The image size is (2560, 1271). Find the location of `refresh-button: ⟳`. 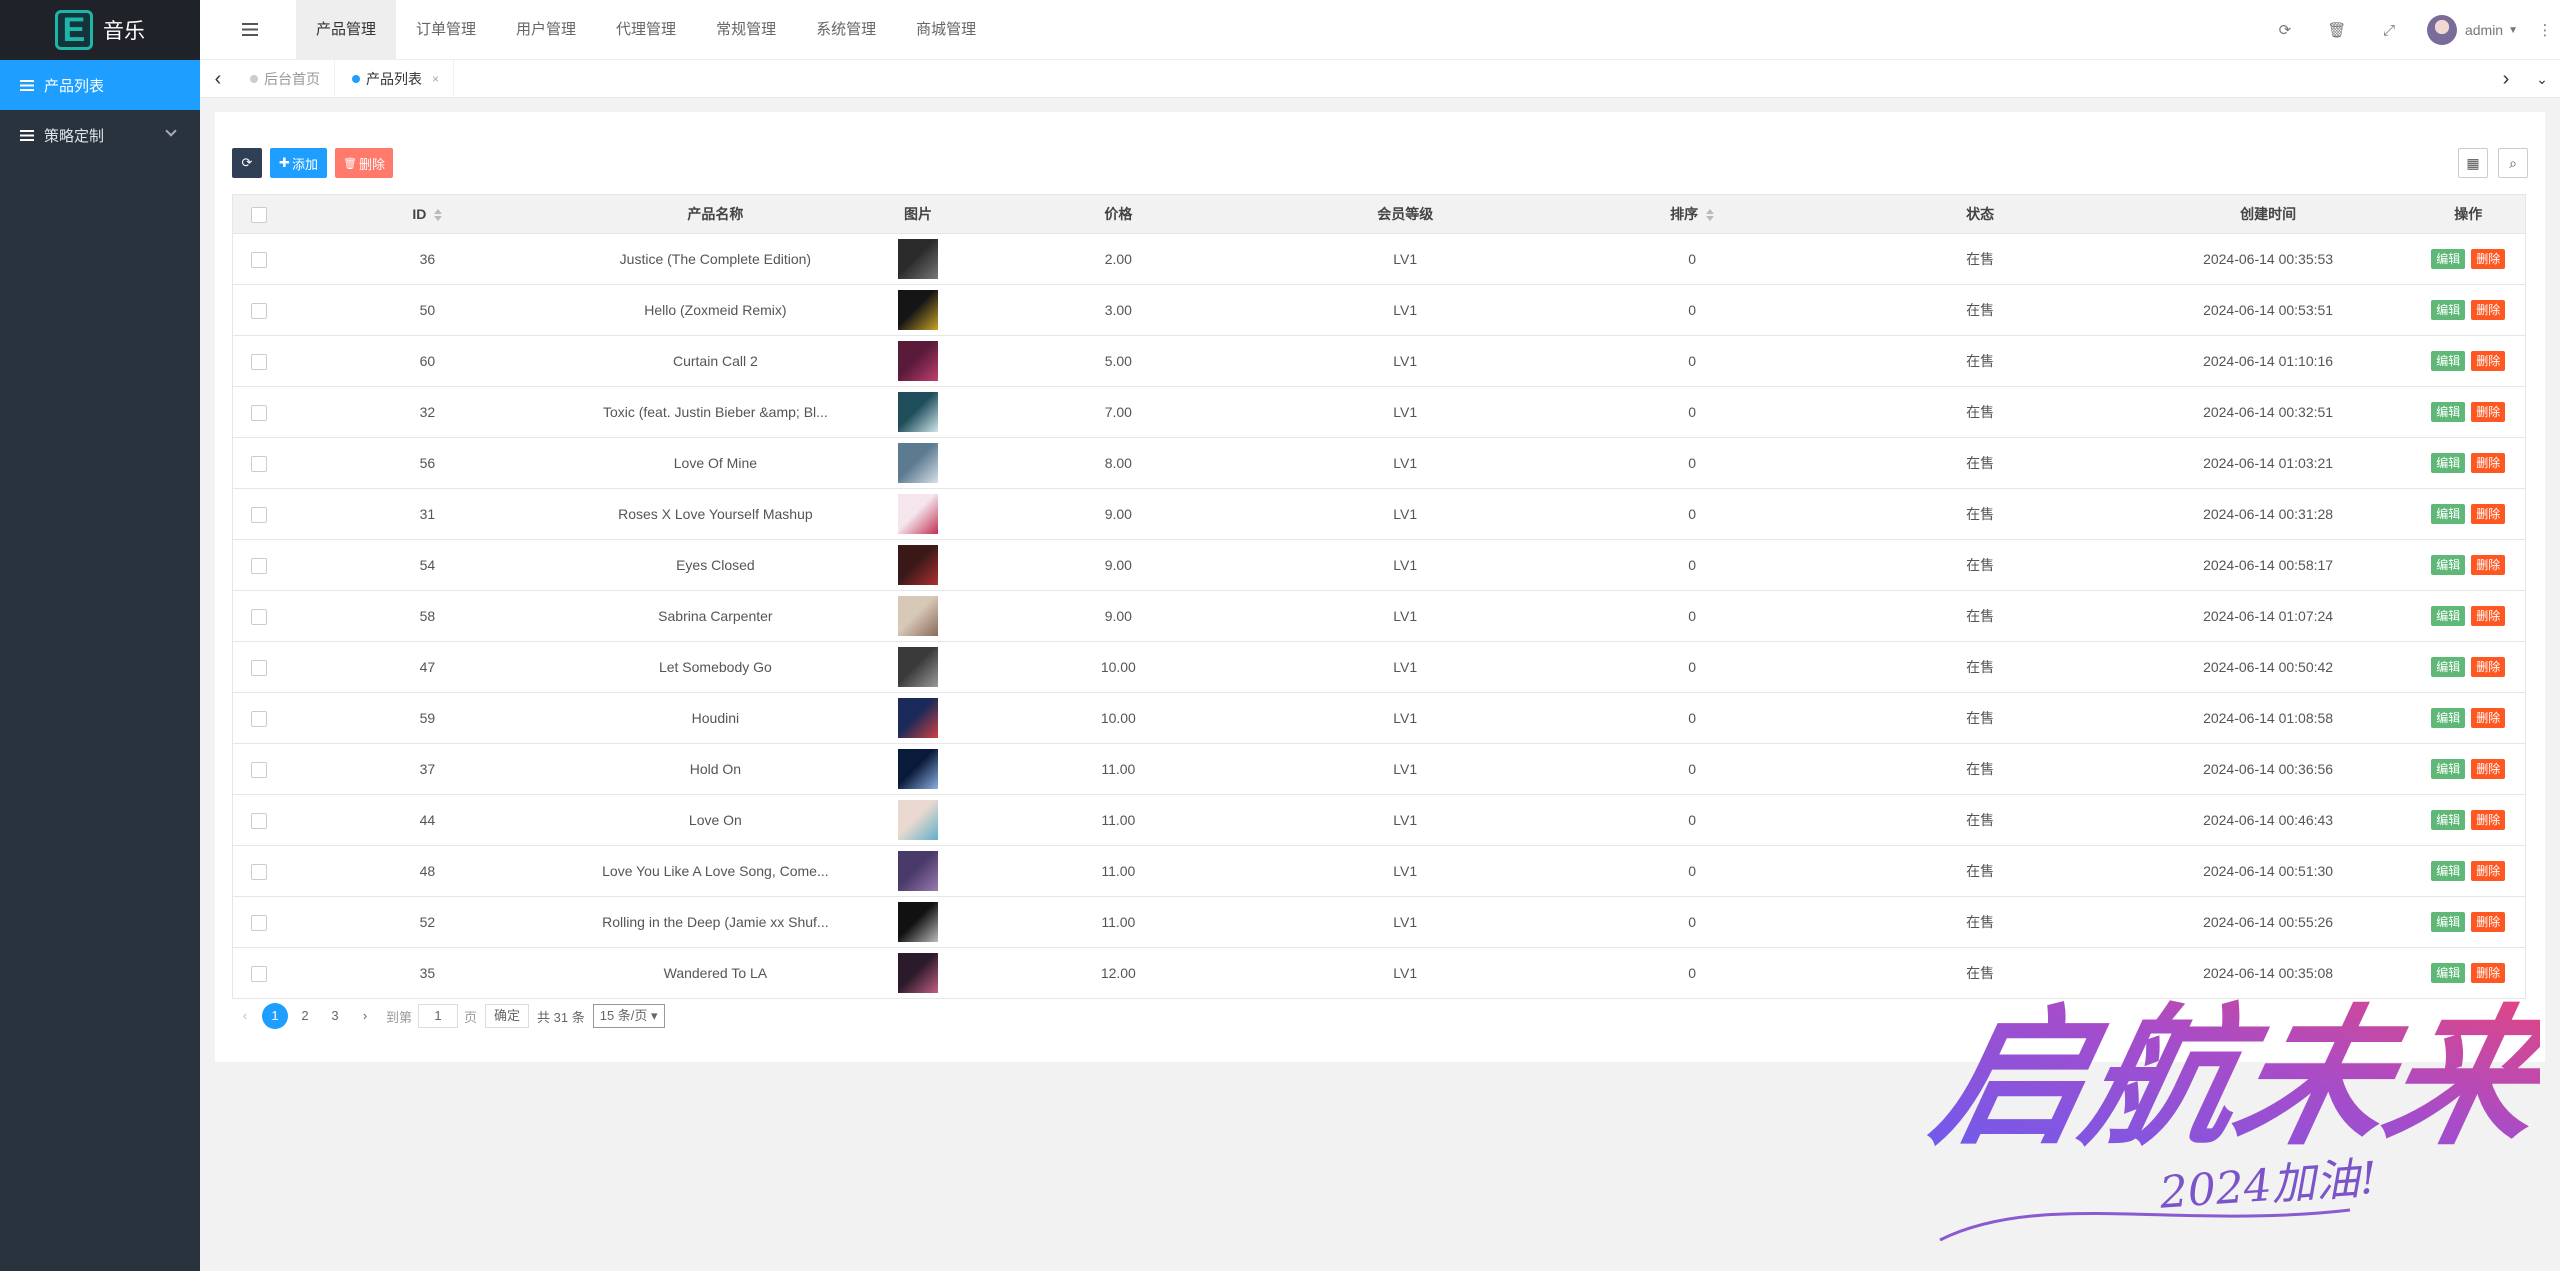

refresh-button: ⟳ is located at coordinates (247, 163).